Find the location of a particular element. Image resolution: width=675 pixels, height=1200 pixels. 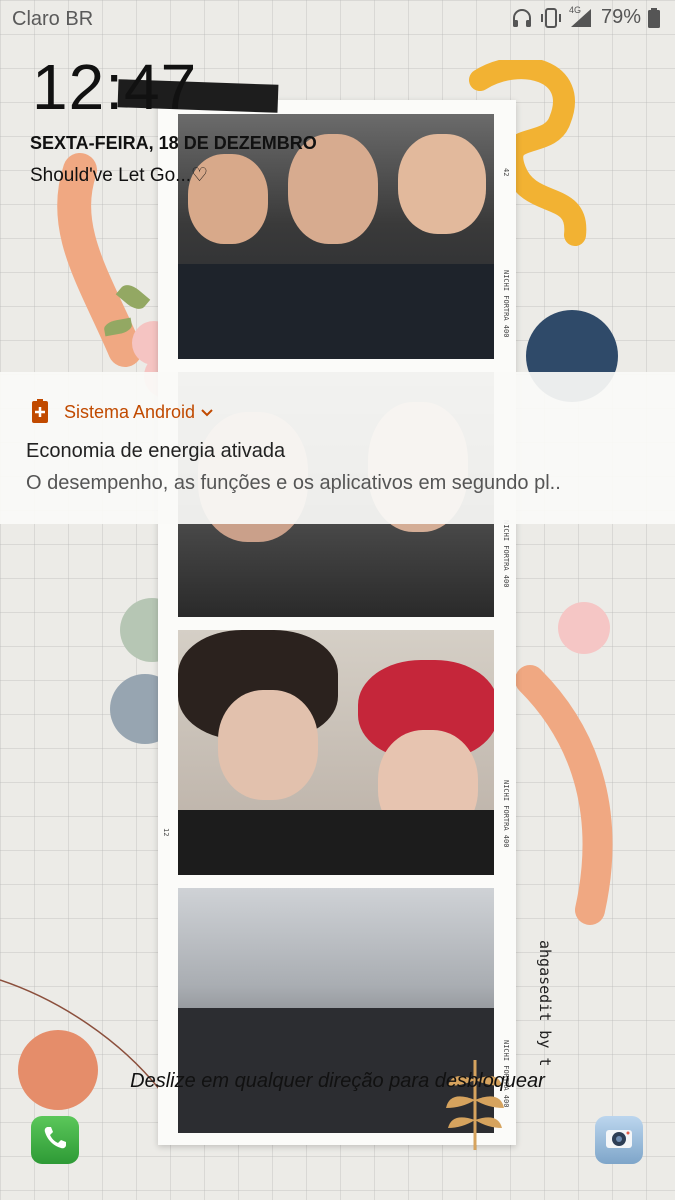

lockscreen-date: SEXTA-FEIRA, 18 DE DEZEMBRO is located at coordinates (173, 143).